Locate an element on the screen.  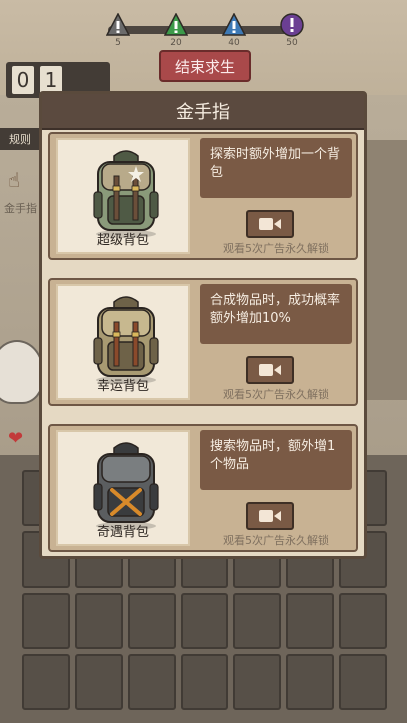
marker-value: 40 is located at coordinates (234, 43).